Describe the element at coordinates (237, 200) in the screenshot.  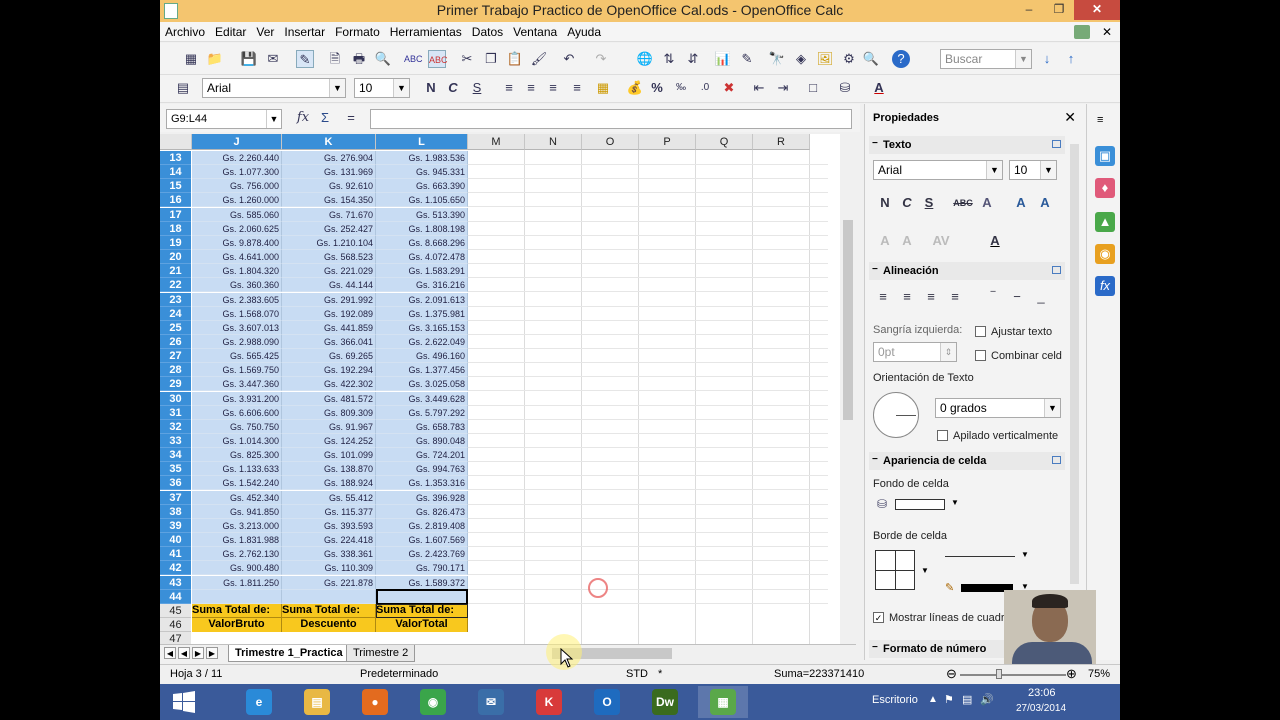
I see `table-cell: Gs. 1.260.000` at that location.